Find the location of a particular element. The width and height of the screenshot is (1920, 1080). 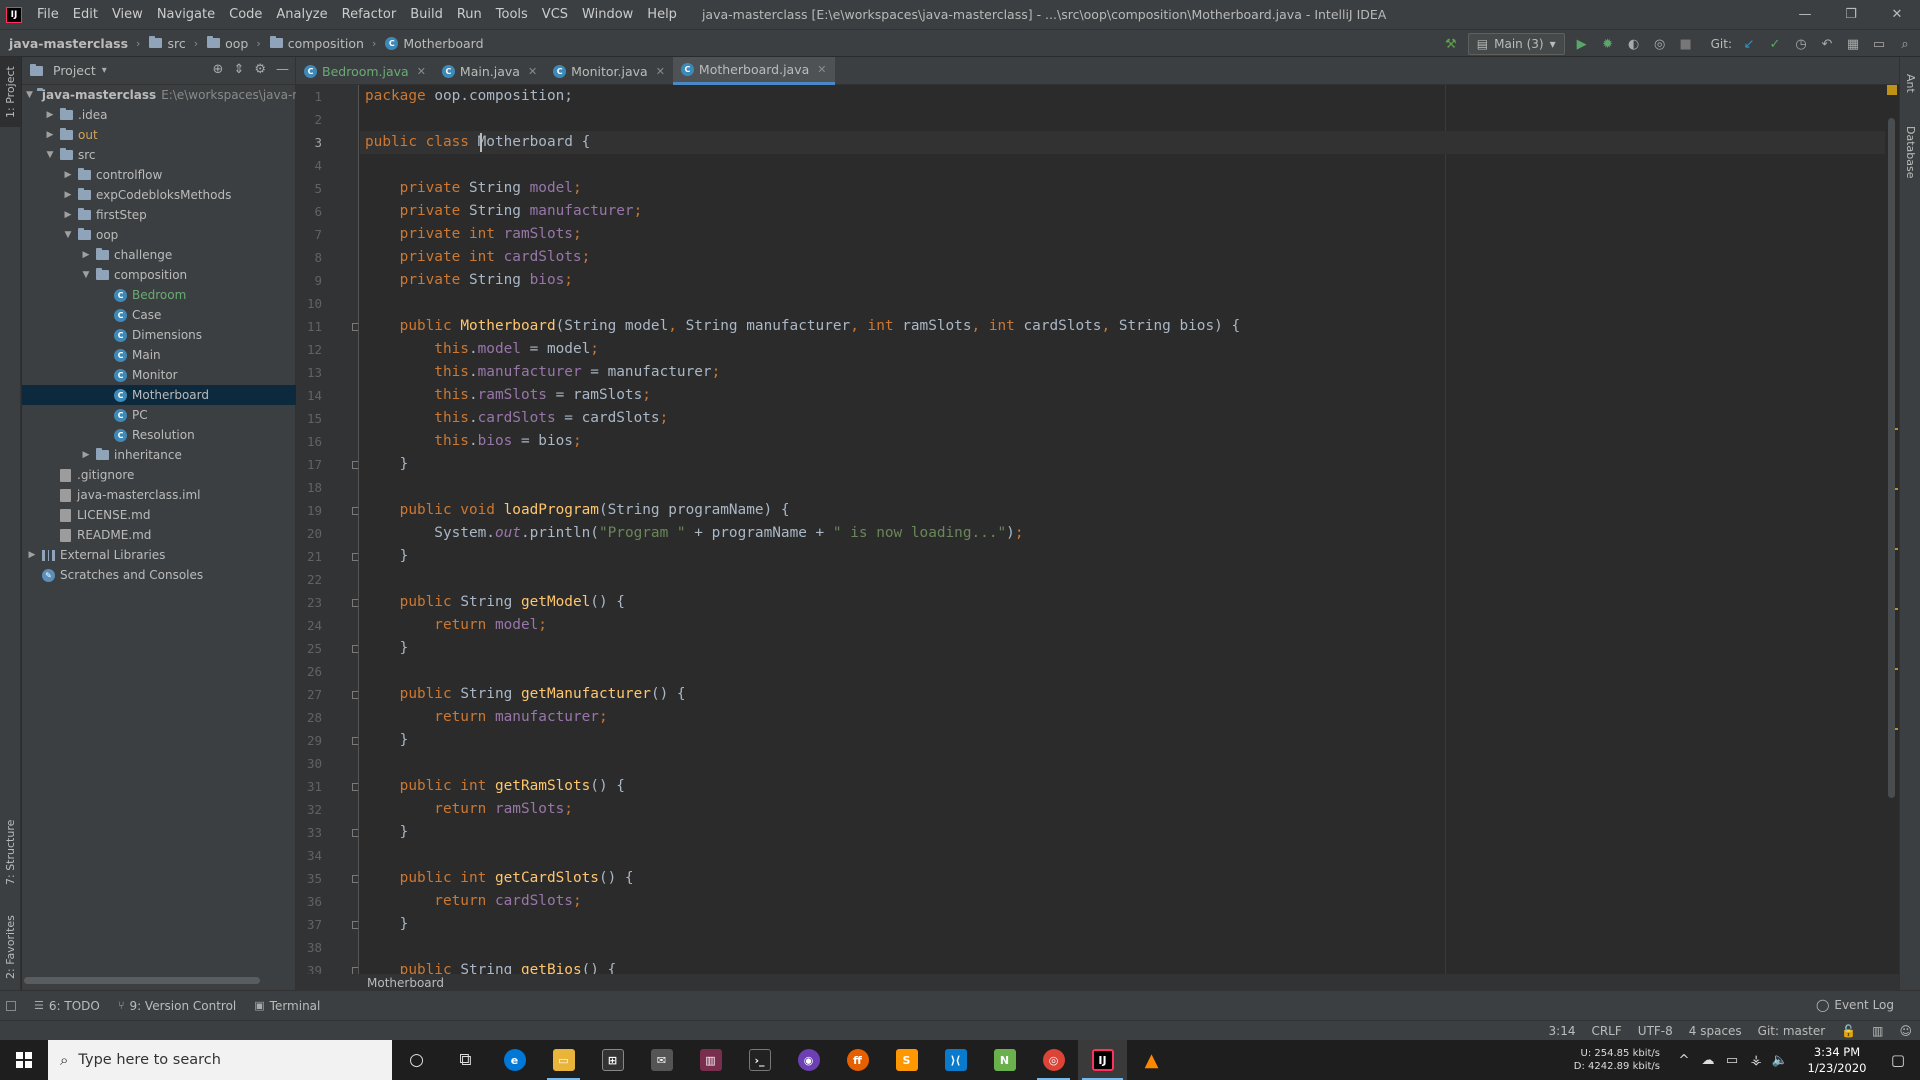

hide-icon: — is located at coordinates (282, 69).